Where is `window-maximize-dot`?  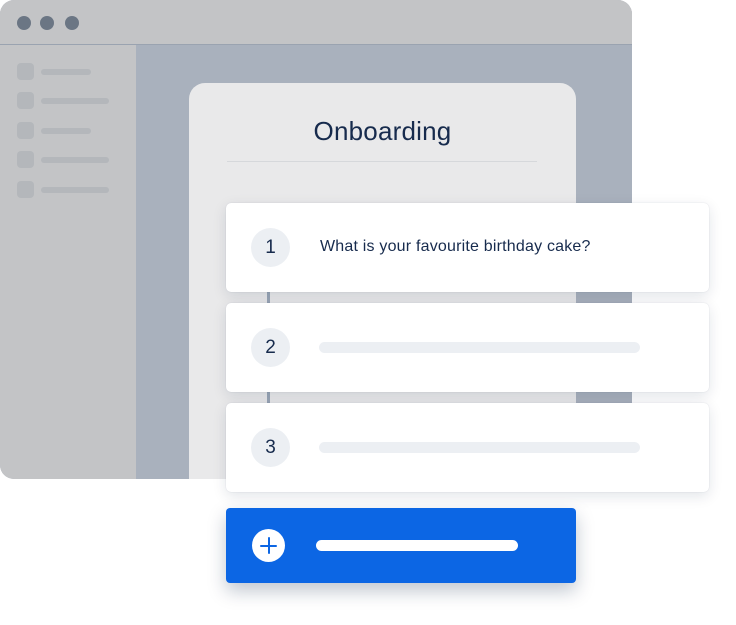 window-maximize-dot is located at coordinates (72, 23).